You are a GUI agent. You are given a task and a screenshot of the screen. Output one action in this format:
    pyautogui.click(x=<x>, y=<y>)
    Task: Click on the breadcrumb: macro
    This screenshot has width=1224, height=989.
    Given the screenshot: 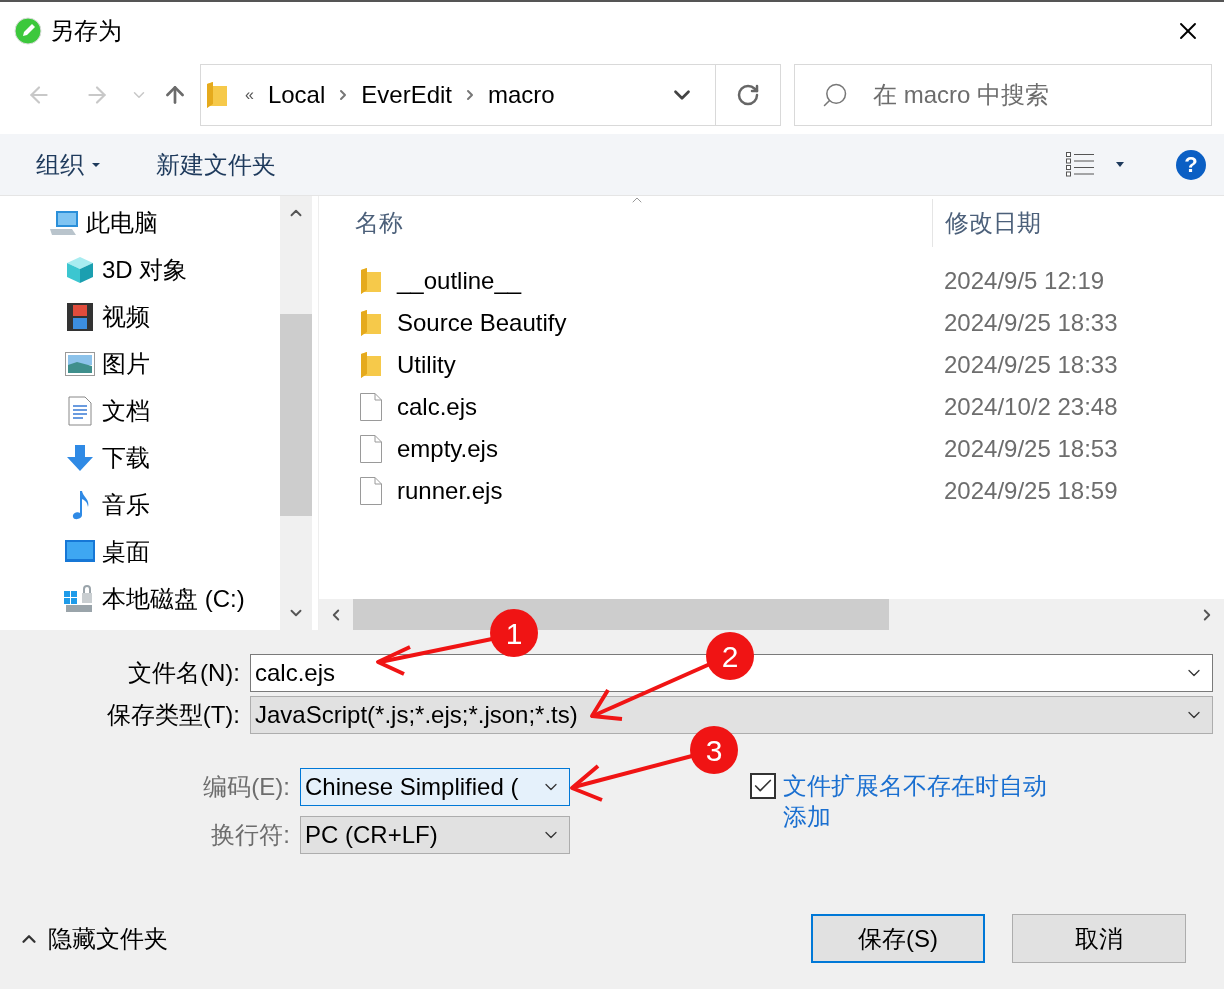 What is the action you would take?
    pyautogui.click(x=521, y=95)
    